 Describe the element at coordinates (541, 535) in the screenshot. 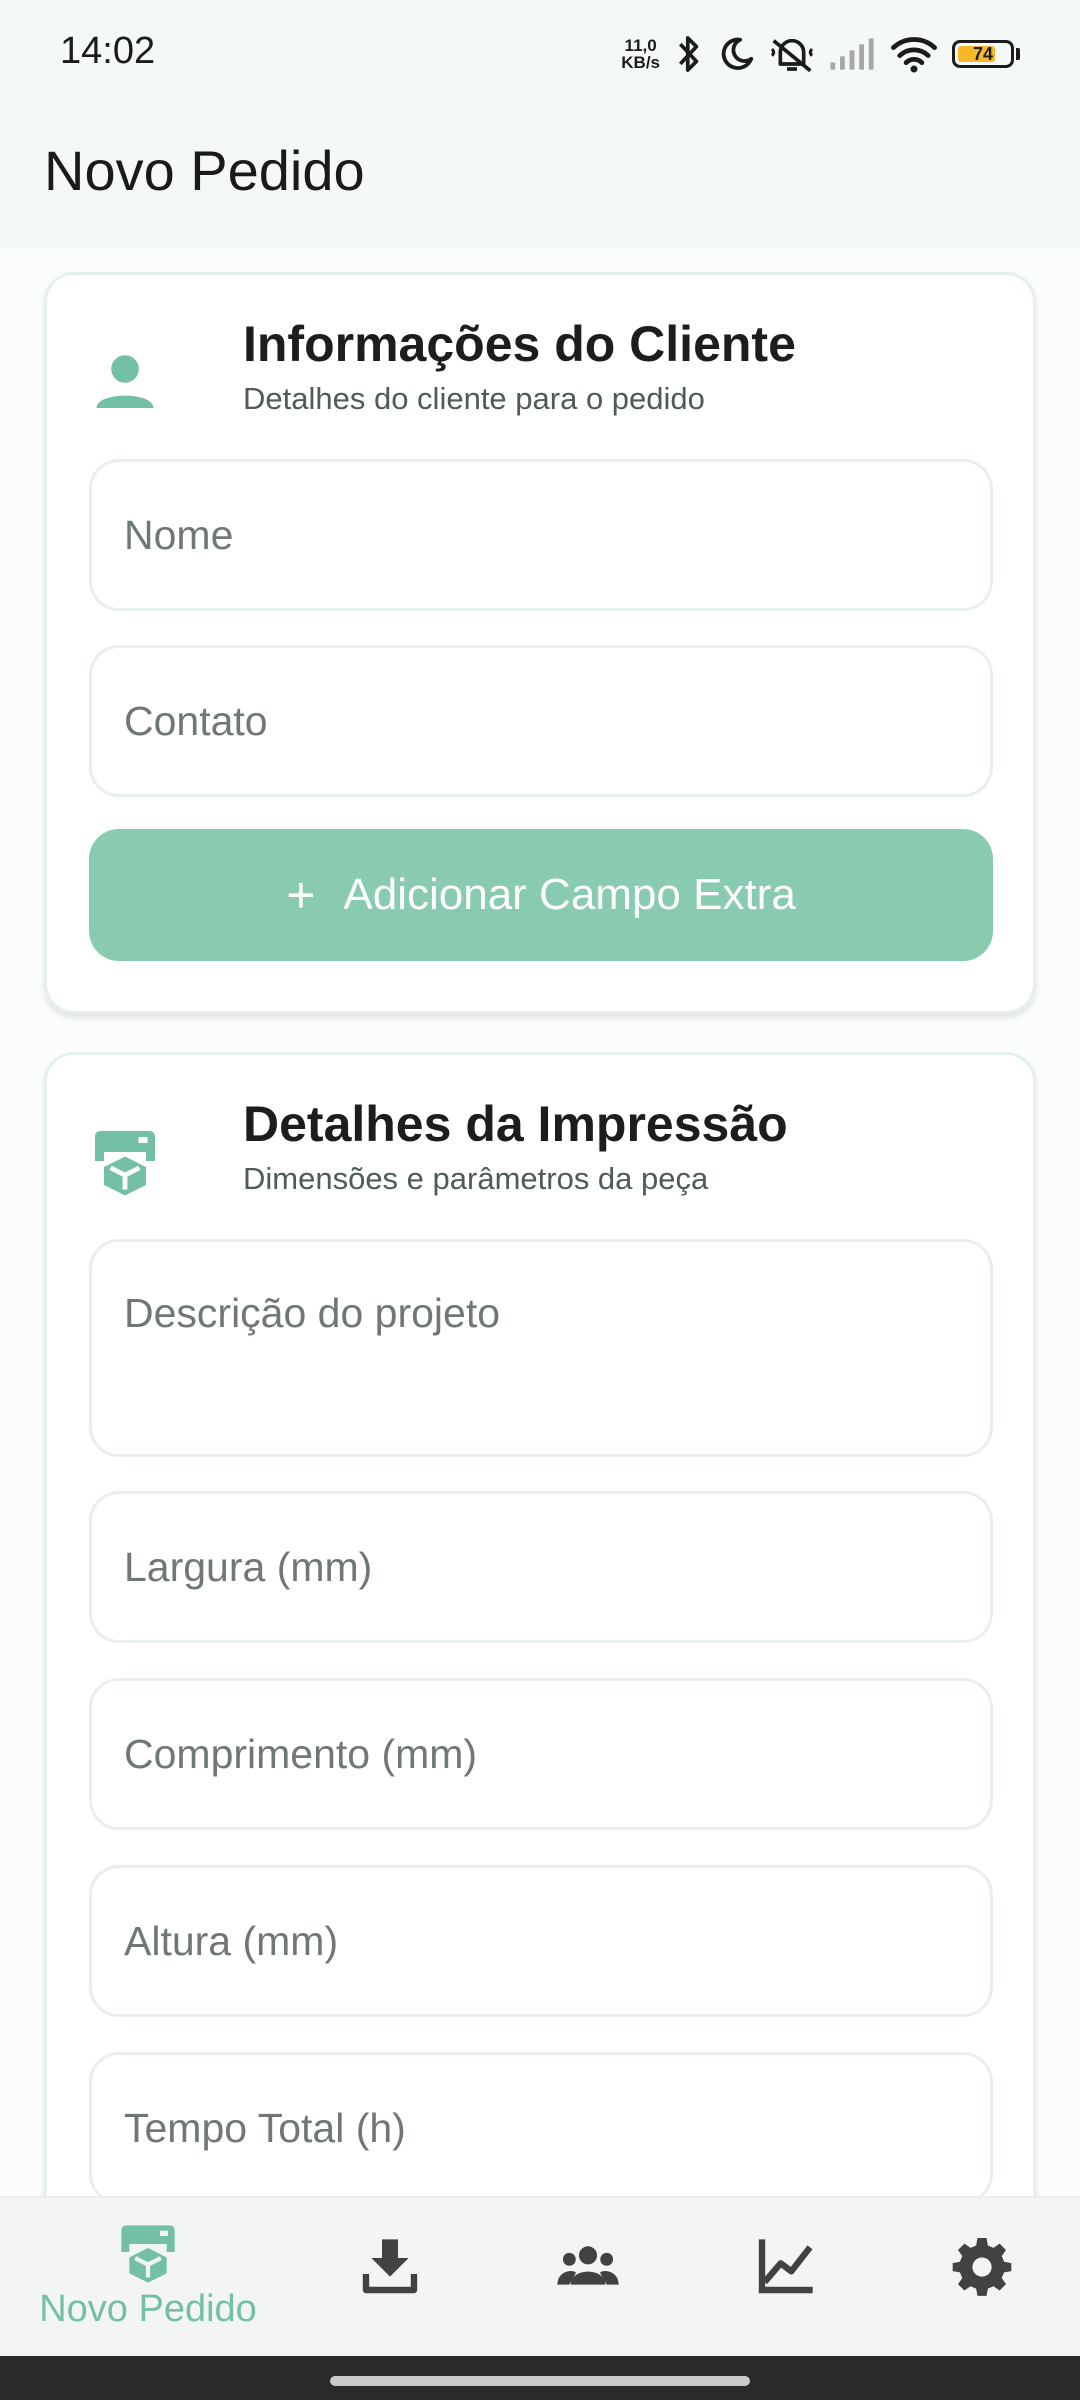

I see `name-field` at that location.